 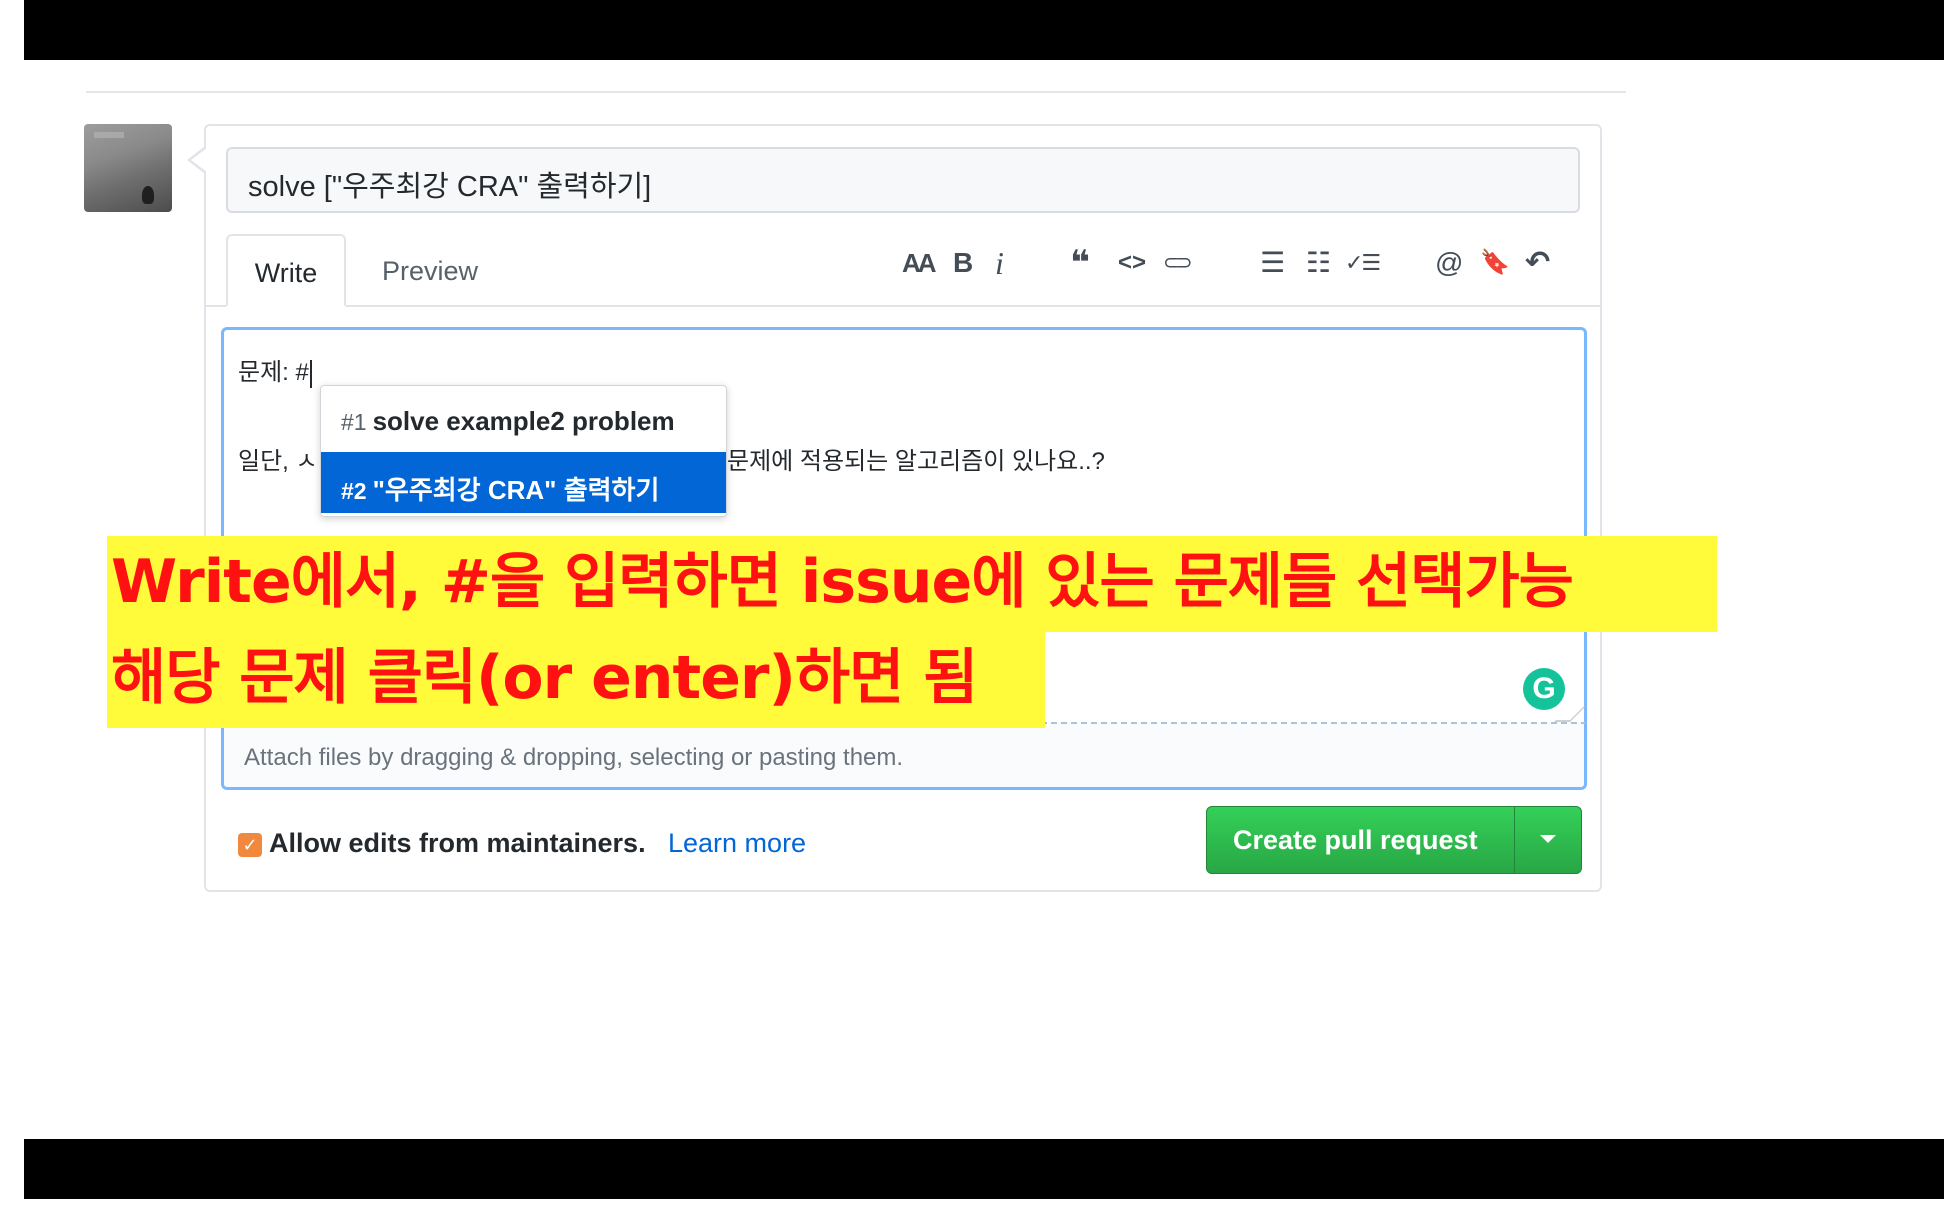 I want to click on code-icon: <>, so click(x=1132, y=263).